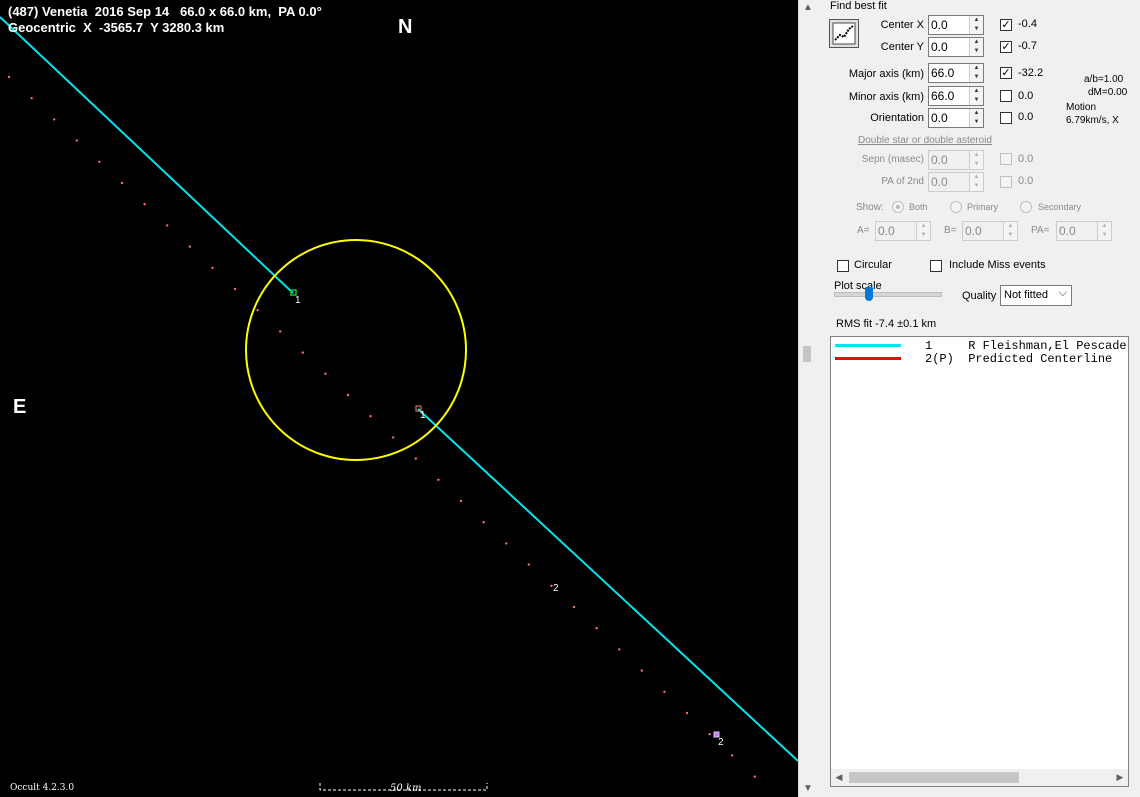 The width and height of the screenshot is (1140, 797). What do you see at coordinates (982, 207) in the screenshot?
I see `show-primary-label: Primary` at bounding box center [982, 207].